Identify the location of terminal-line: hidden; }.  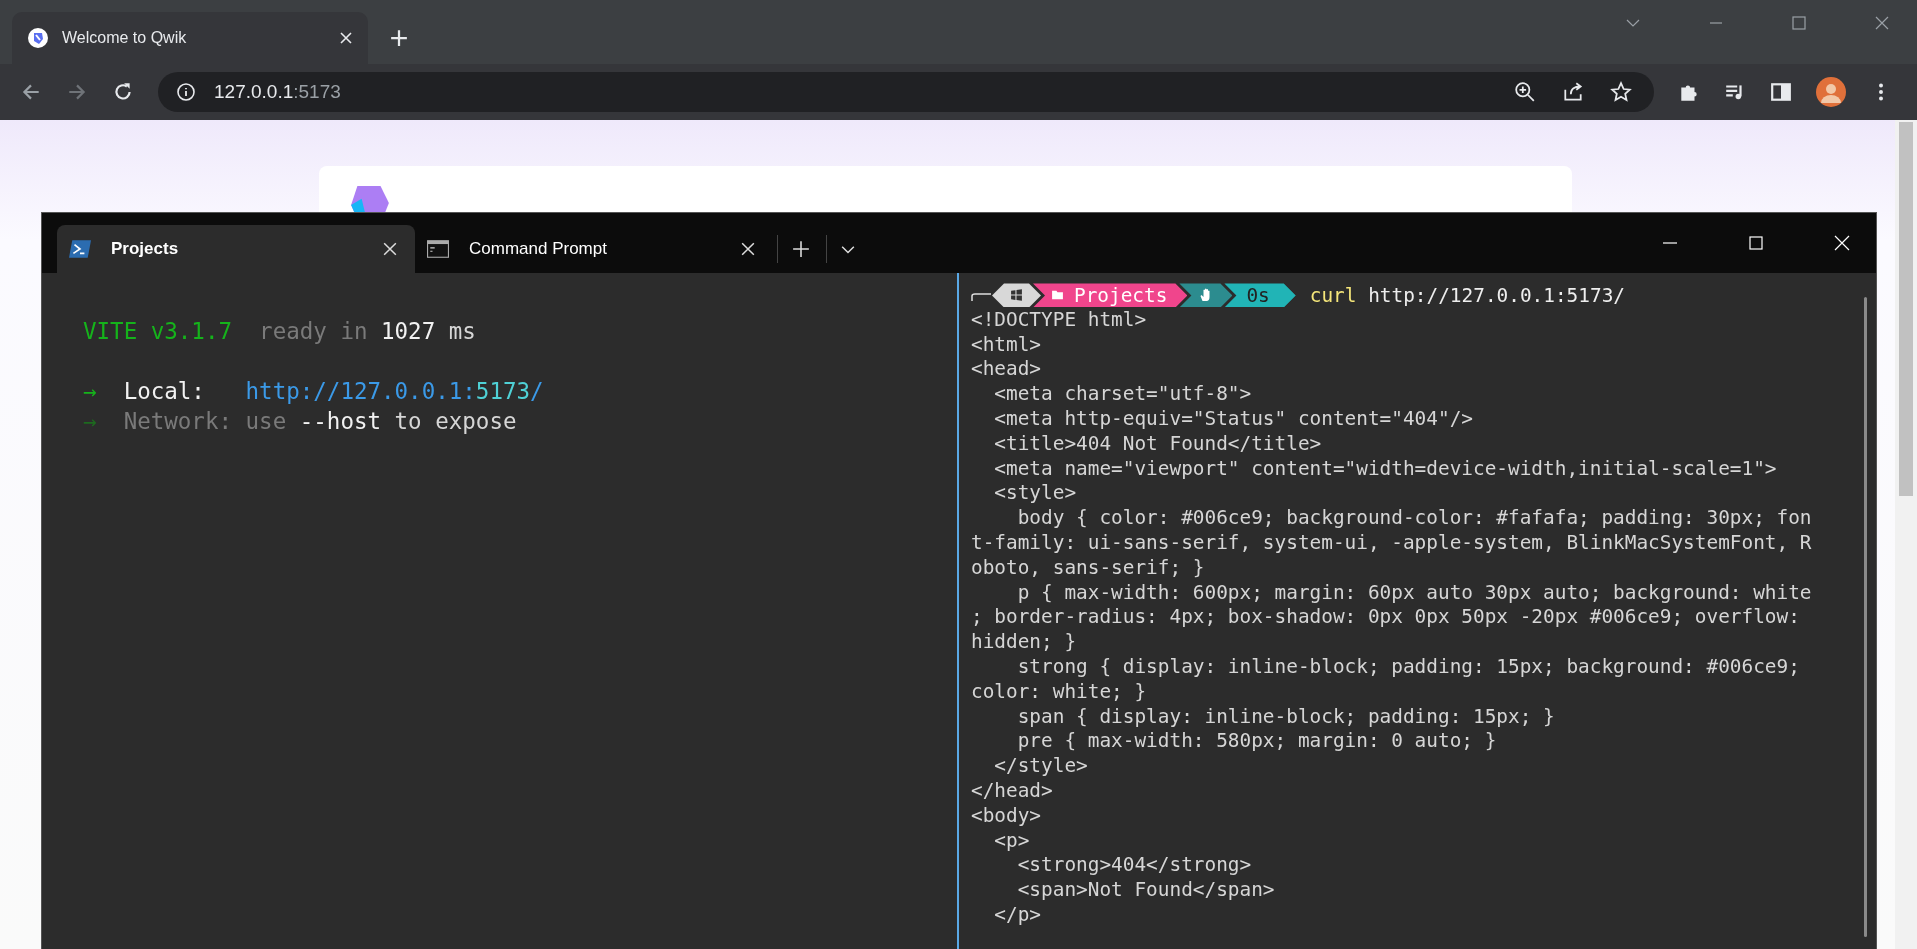
(1024, 642).